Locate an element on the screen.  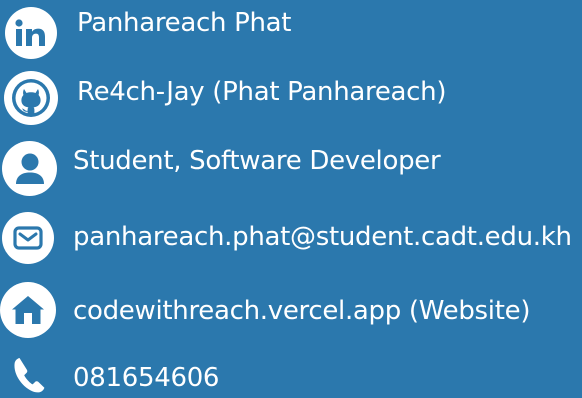
github-icon is located at coordinates (31, 98).